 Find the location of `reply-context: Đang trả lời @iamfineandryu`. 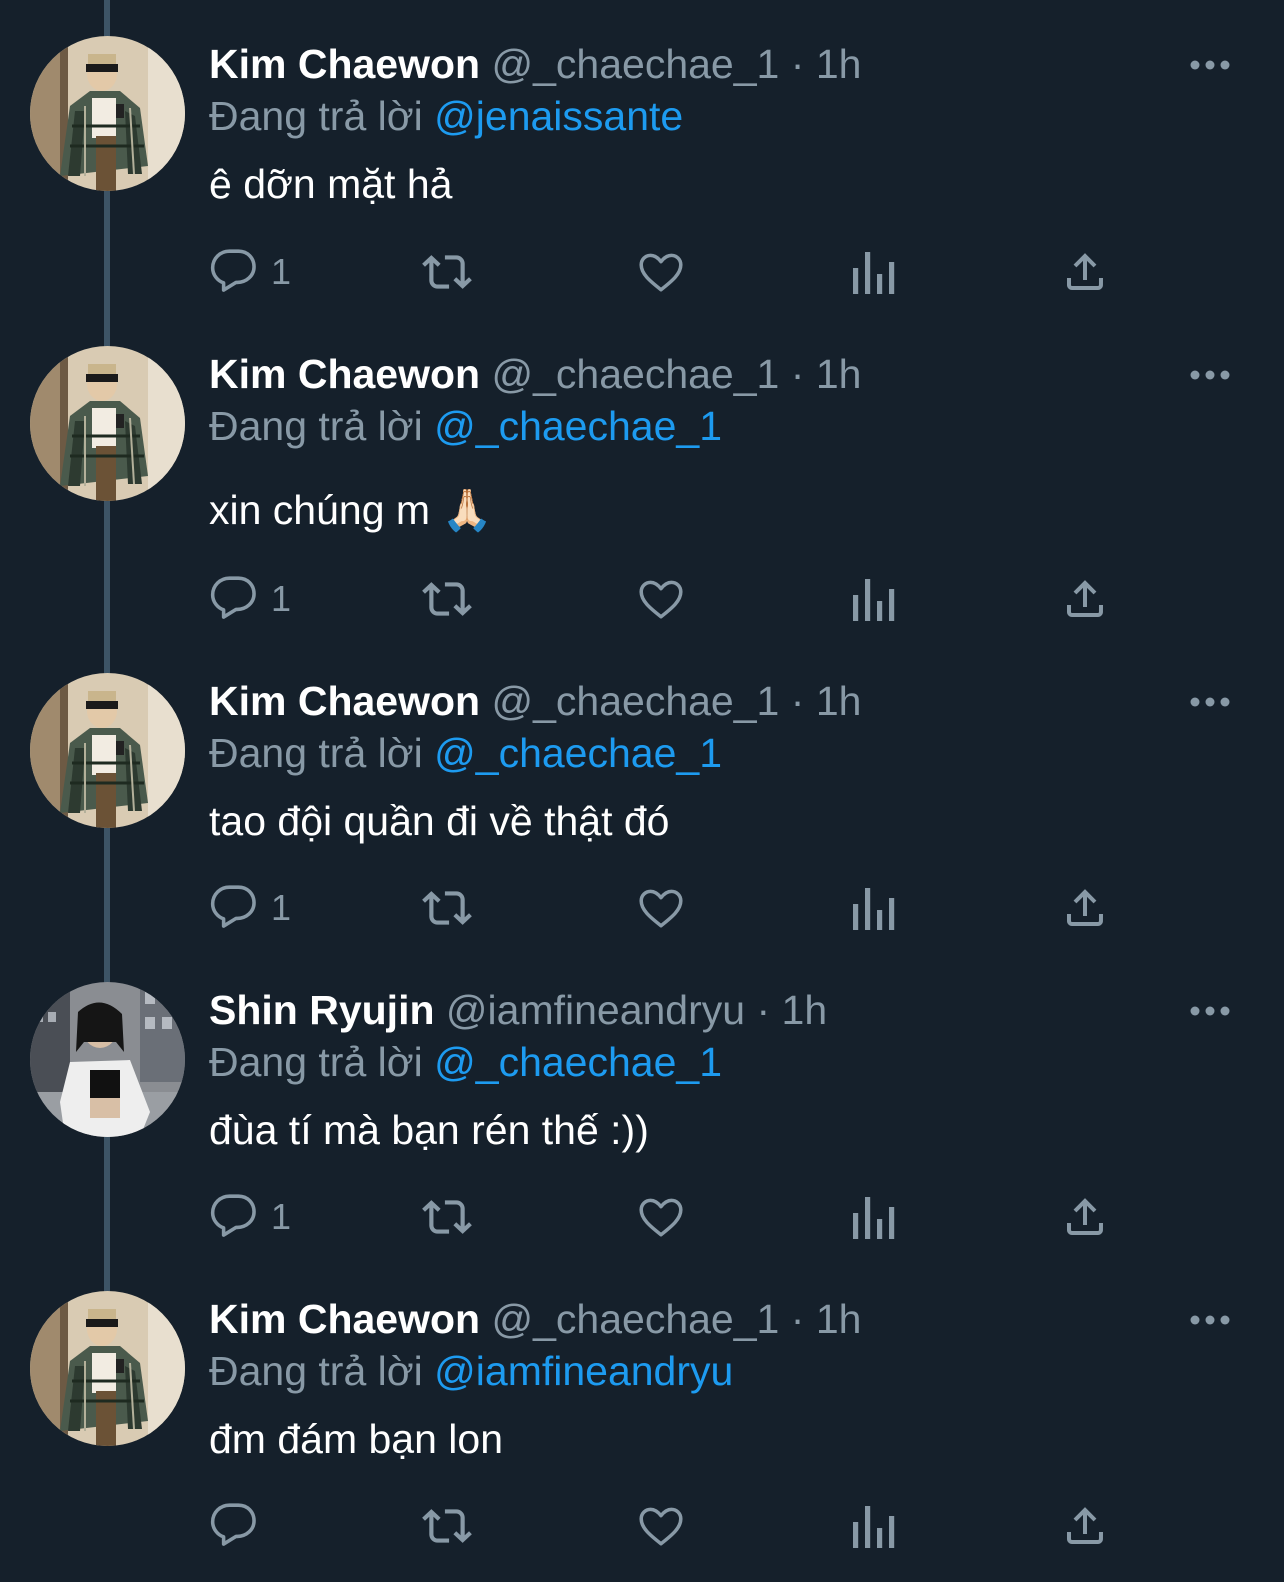

reply-context: Đang trả lời @iamfineandryu is located at coordinates (471, 1371).